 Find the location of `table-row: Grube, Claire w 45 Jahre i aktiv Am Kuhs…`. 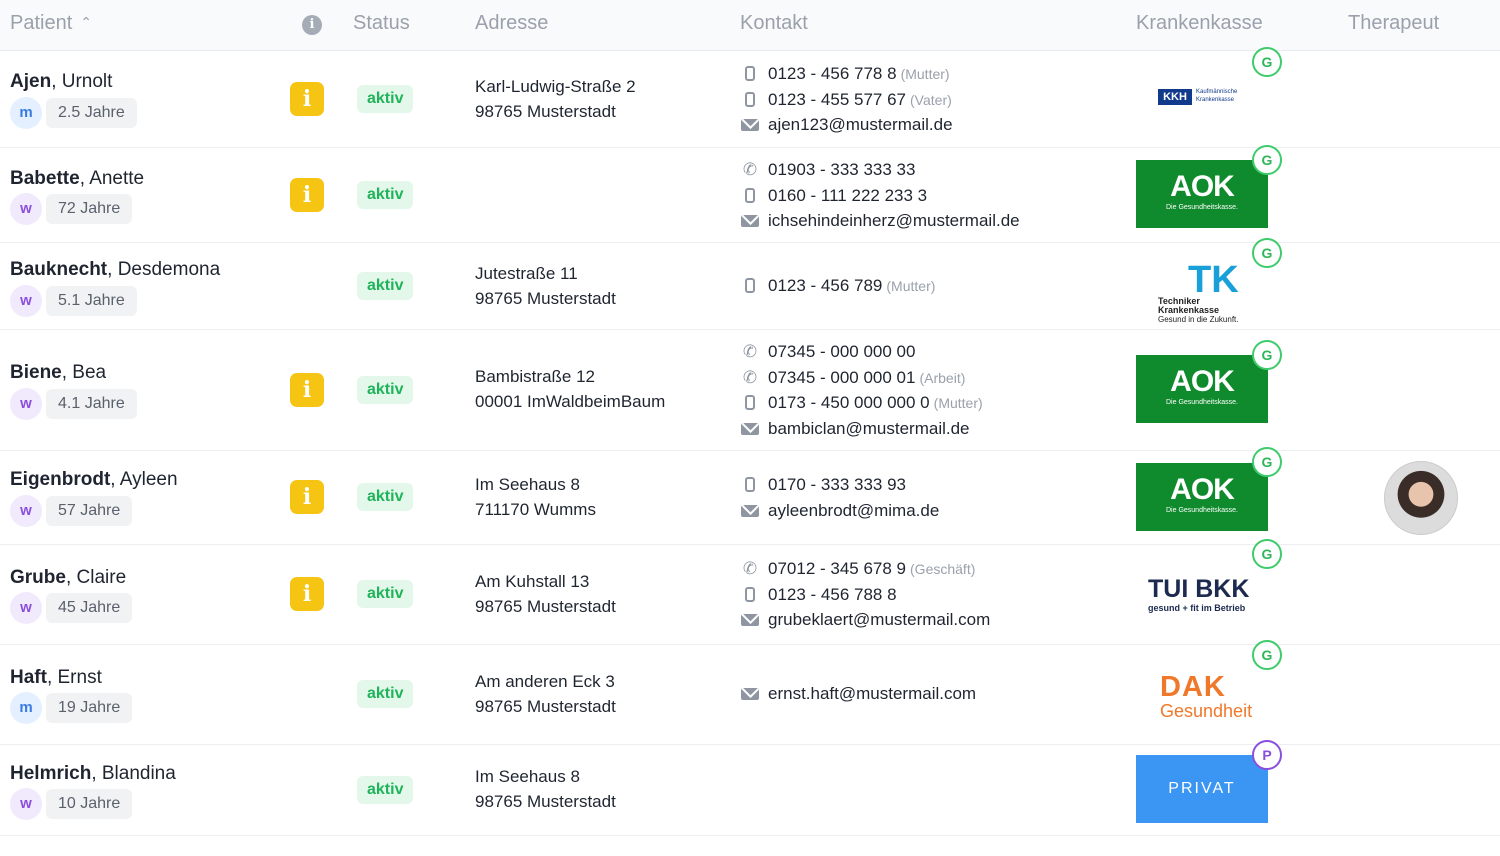

table-row: Grube, Claire w 45 Jahre i aktiv Am Kuhs… is located at coordinates (750, 592).